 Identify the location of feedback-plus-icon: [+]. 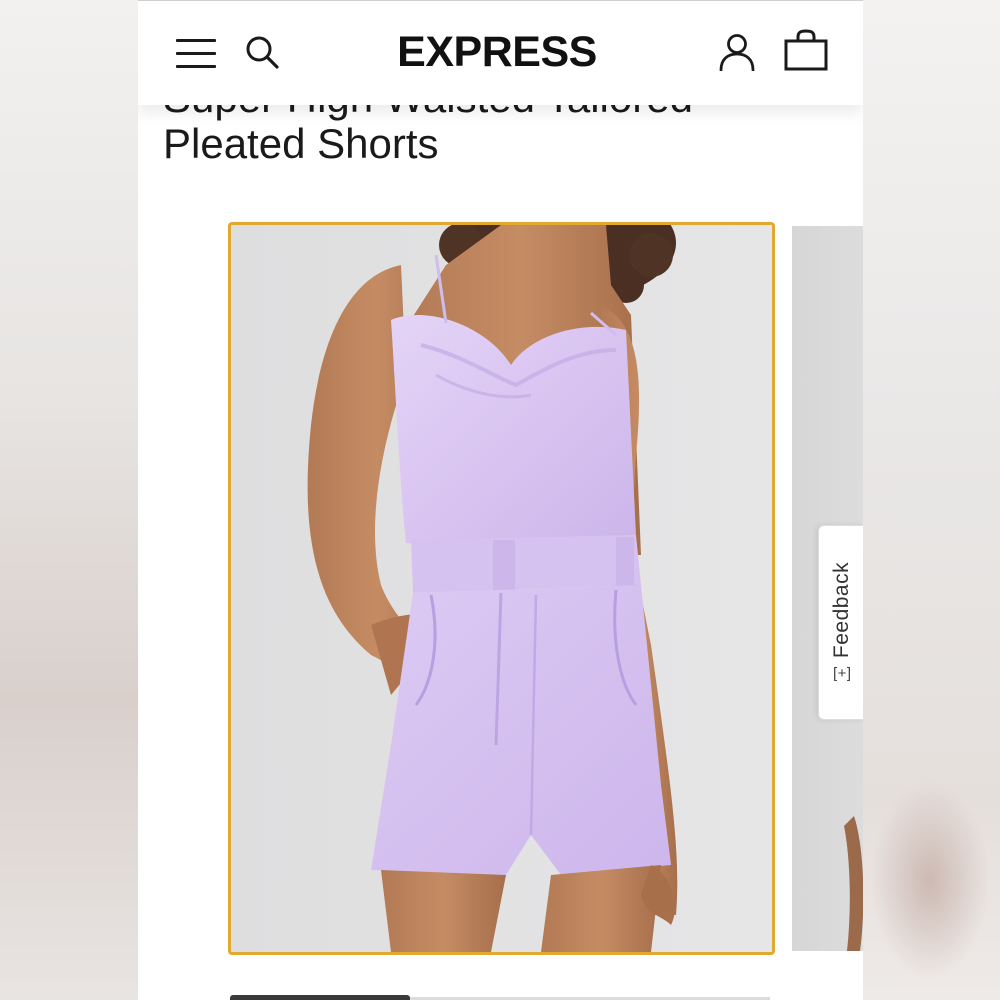
(842, 674).